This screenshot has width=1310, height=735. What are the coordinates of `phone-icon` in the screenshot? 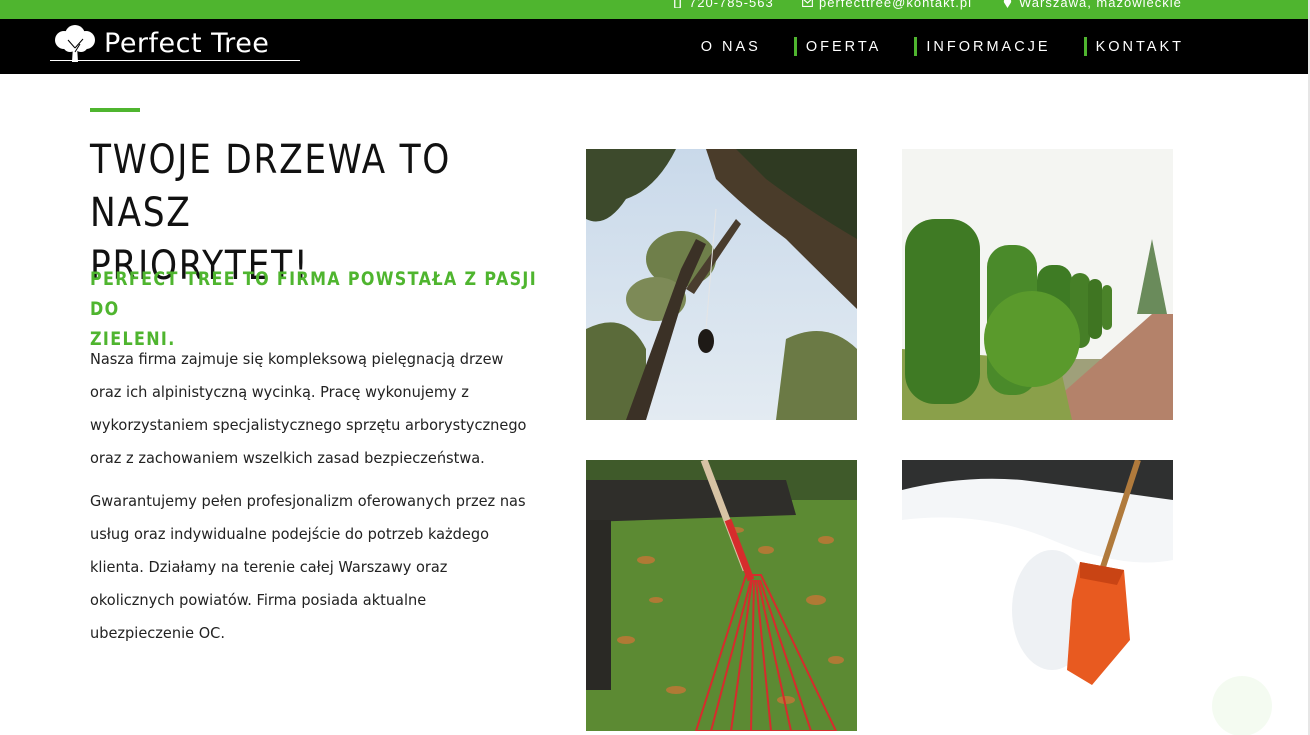 It's located at (677, 4).